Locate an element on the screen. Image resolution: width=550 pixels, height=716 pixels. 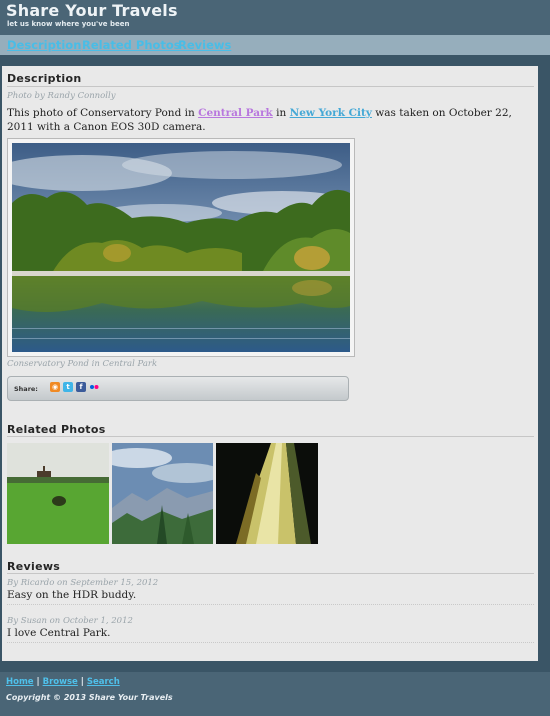
related-photos-heading: Related Photos is located at coordinates (56, 429).